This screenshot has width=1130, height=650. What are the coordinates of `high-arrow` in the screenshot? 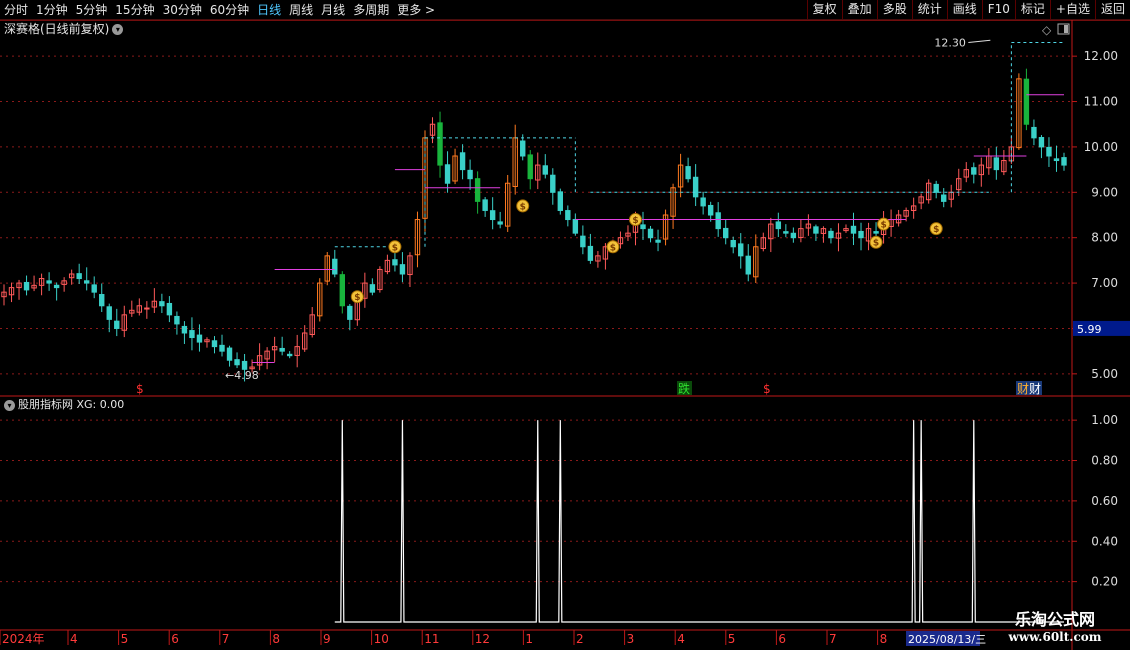 It's located at (979, 41).